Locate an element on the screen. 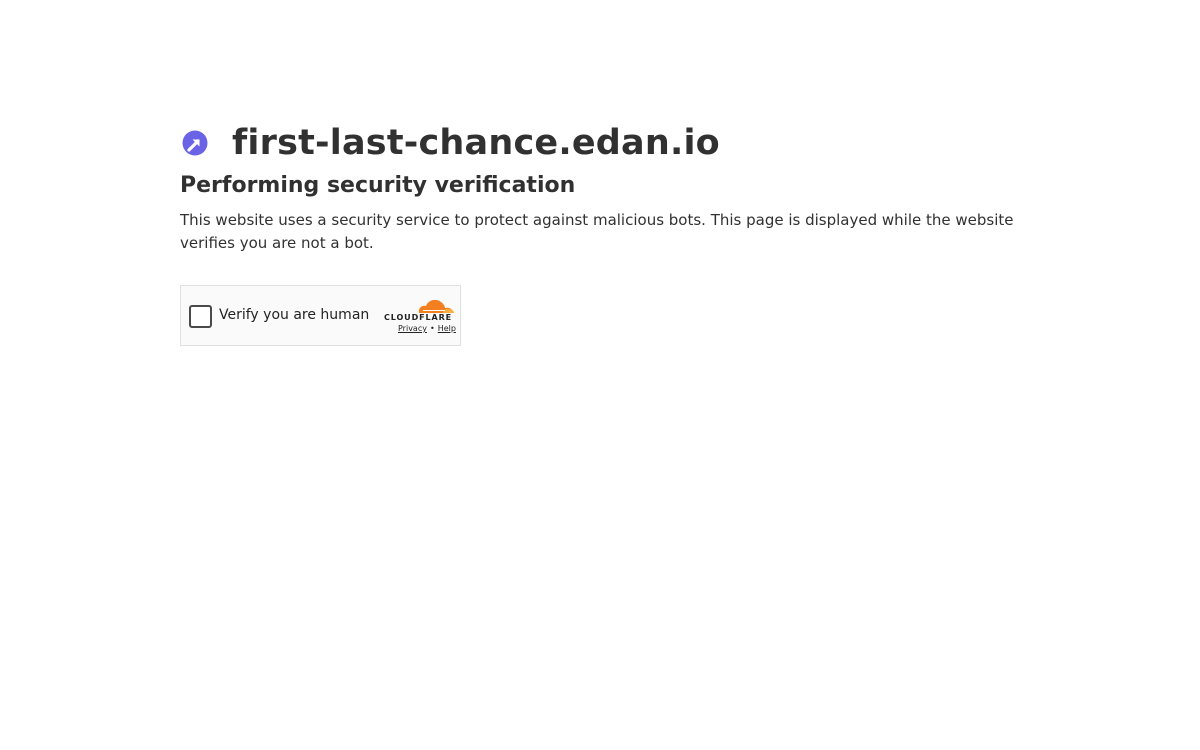  page-subtitle: Performing security verification is located at coordinates (378, 185).